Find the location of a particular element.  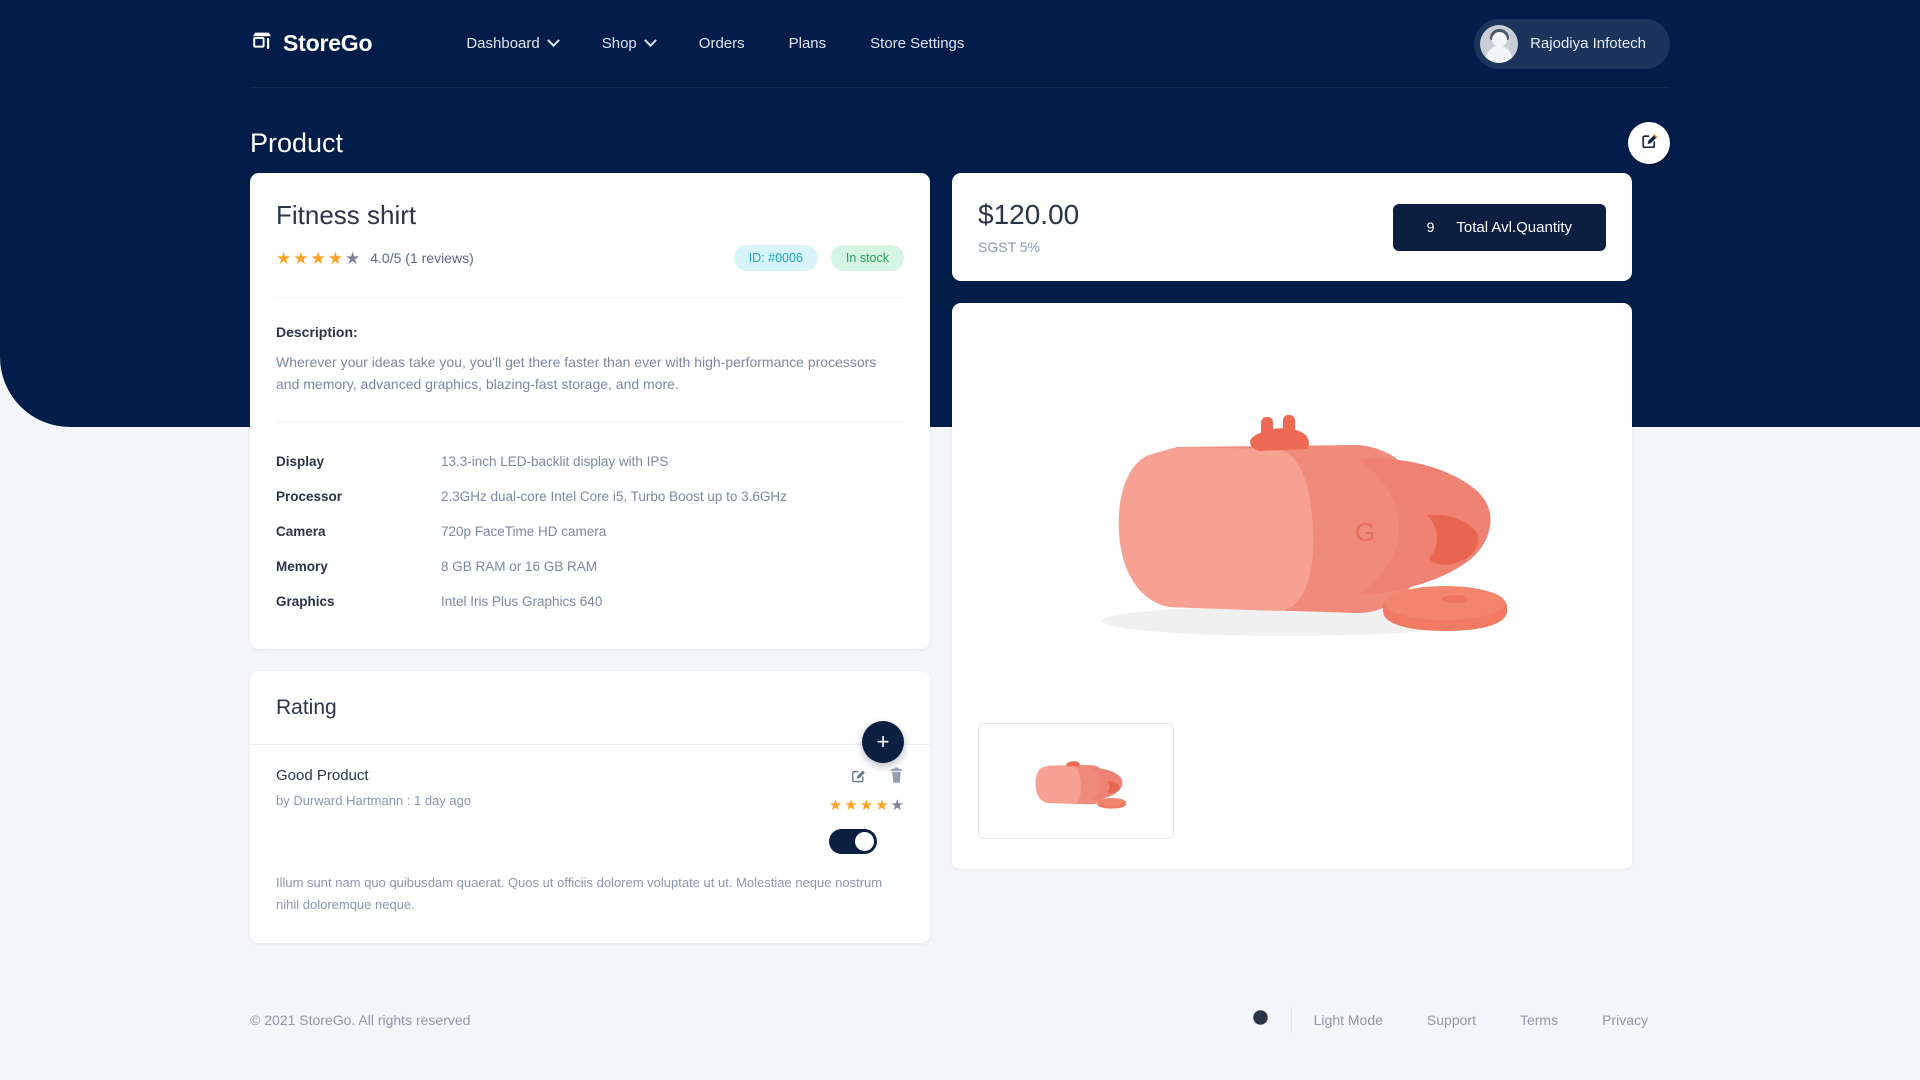

footer-links: Light Mode Support Terms Privacy is located at coordinates (1461, 1020).